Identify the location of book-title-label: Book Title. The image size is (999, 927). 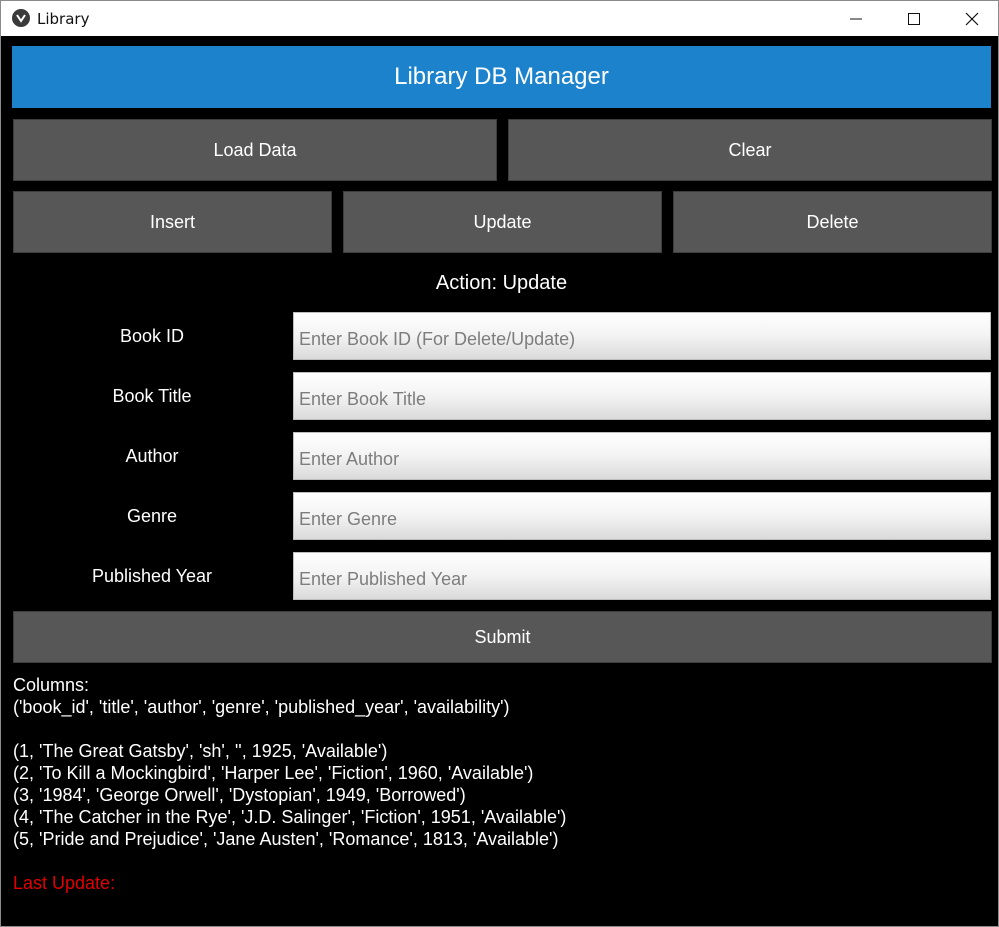
(152, 395).